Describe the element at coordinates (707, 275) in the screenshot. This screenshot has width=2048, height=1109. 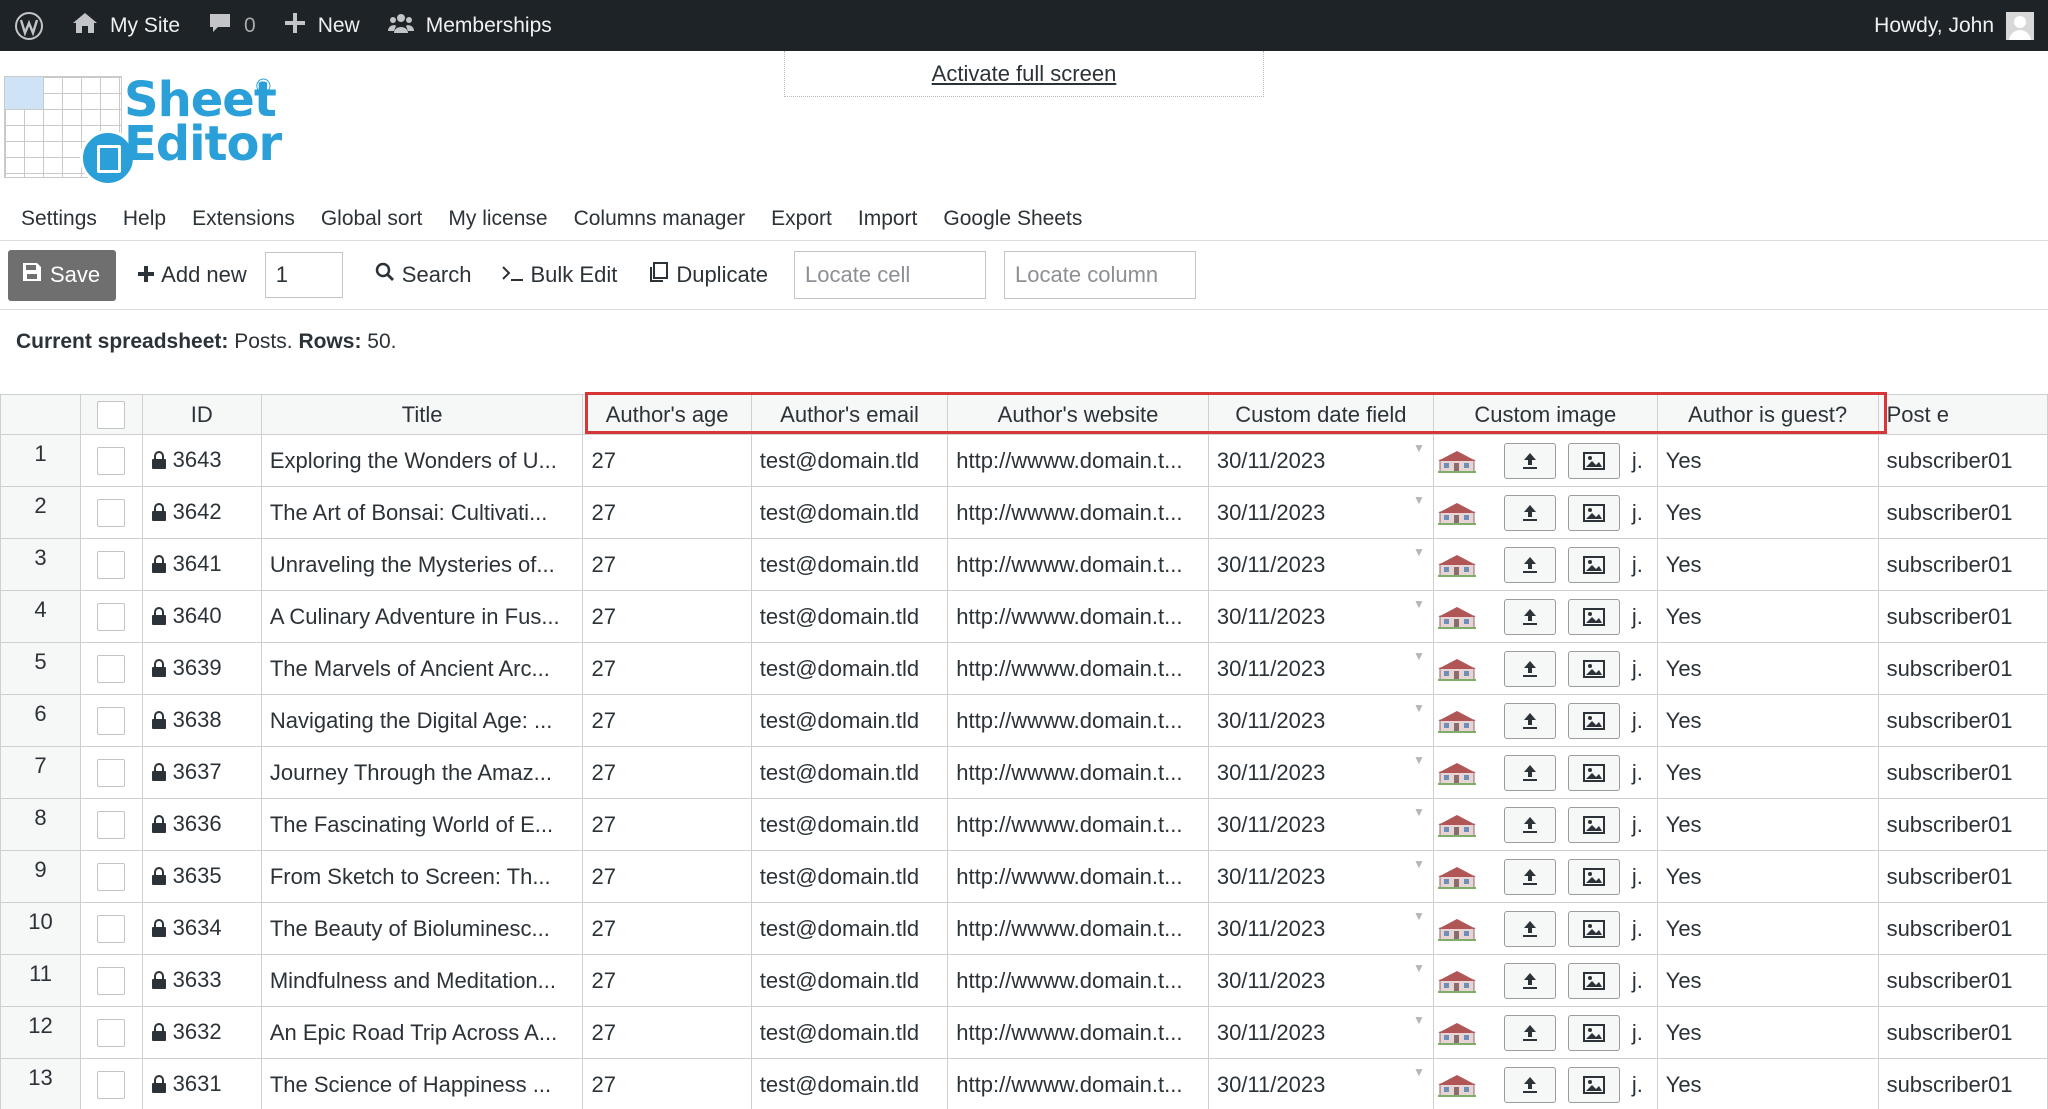
I see `duplicate-button: Duplicate` at that location.